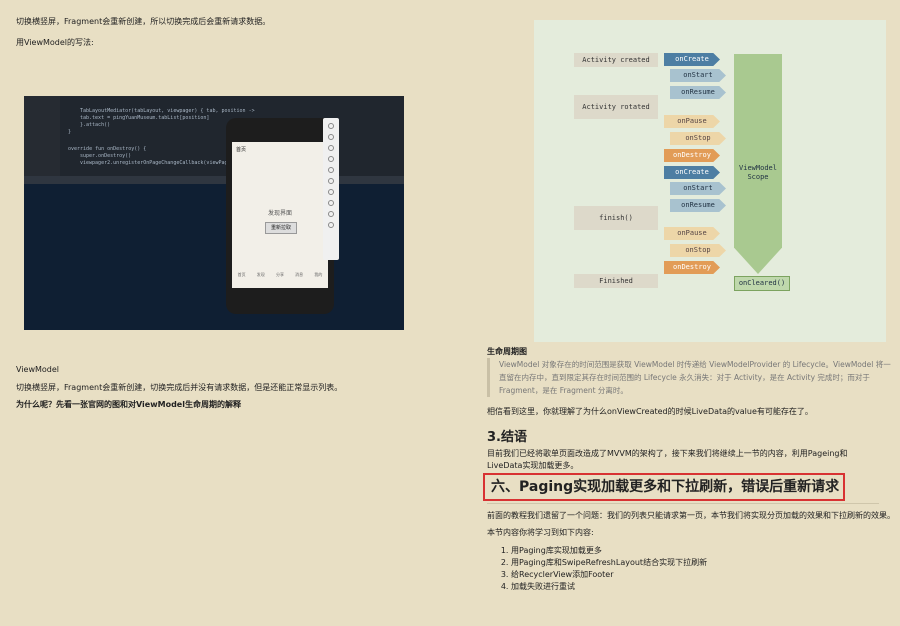  I want to click on heading-paging: 六、Paging实现加载更多和下拉刷新，错误后重新请求, so click(665, 487).